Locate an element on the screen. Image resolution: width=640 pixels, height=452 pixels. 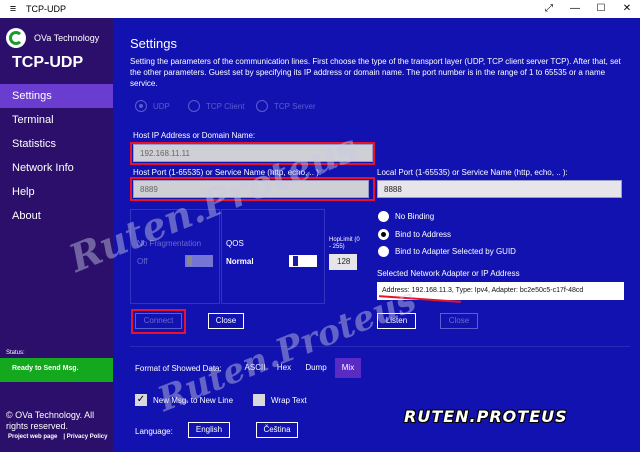
privacy-policy-link: Privacy Policy is located at coordinates (87, 437).